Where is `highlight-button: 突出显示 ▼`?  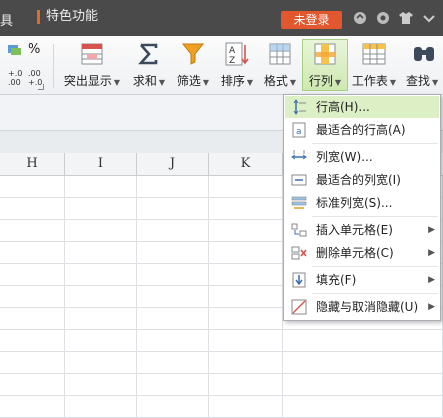 highlight-button: 突出显示 ▼ is located at coordinates (92, 65).